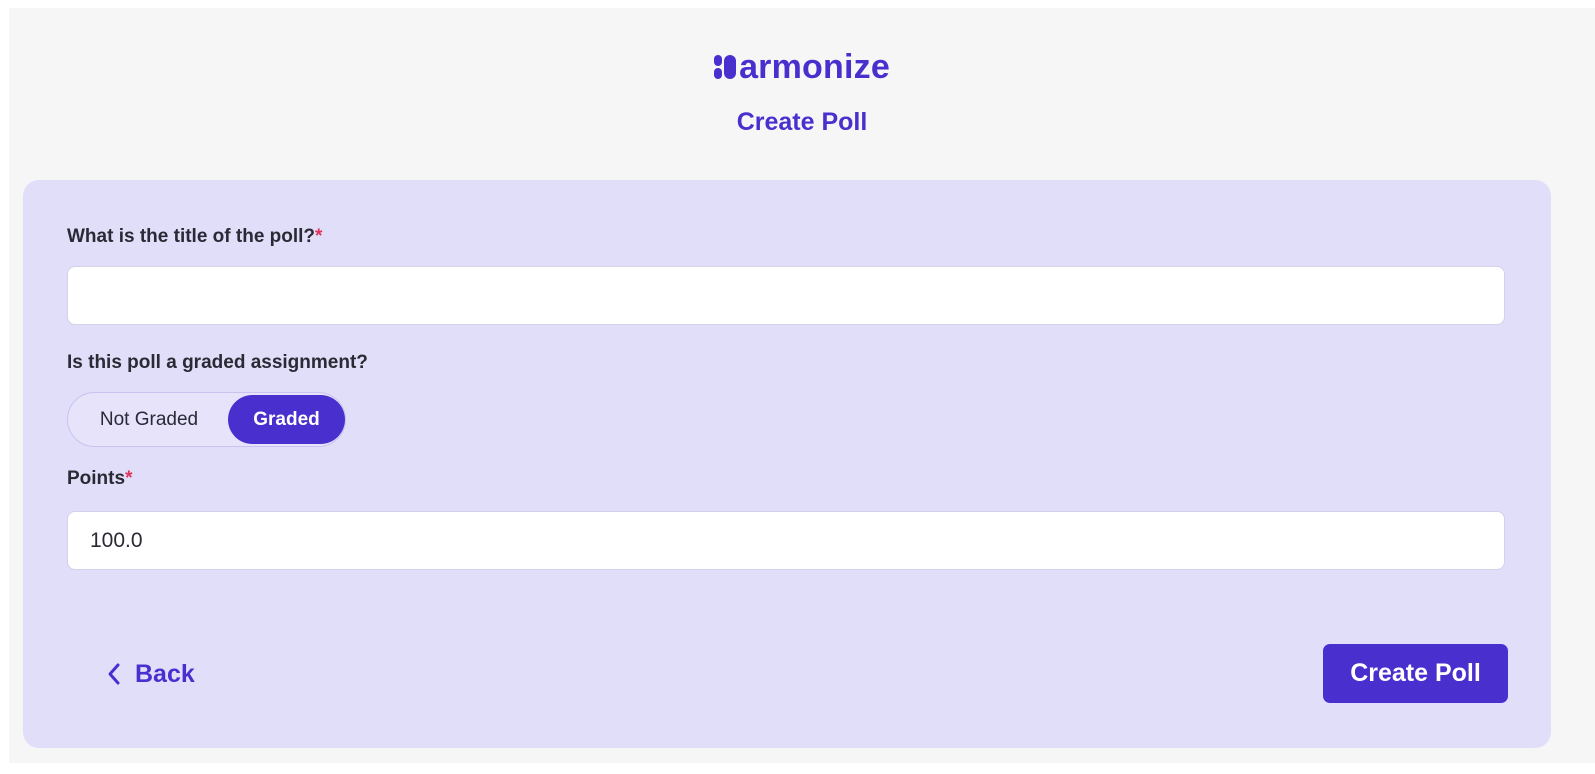 Image resolution: width=1595 pixels, height=774 pixels. What do you see at coordinates (802, 122) in the screenshot?
I see `page-title: Create Poll` at bounding box center [802, 122].